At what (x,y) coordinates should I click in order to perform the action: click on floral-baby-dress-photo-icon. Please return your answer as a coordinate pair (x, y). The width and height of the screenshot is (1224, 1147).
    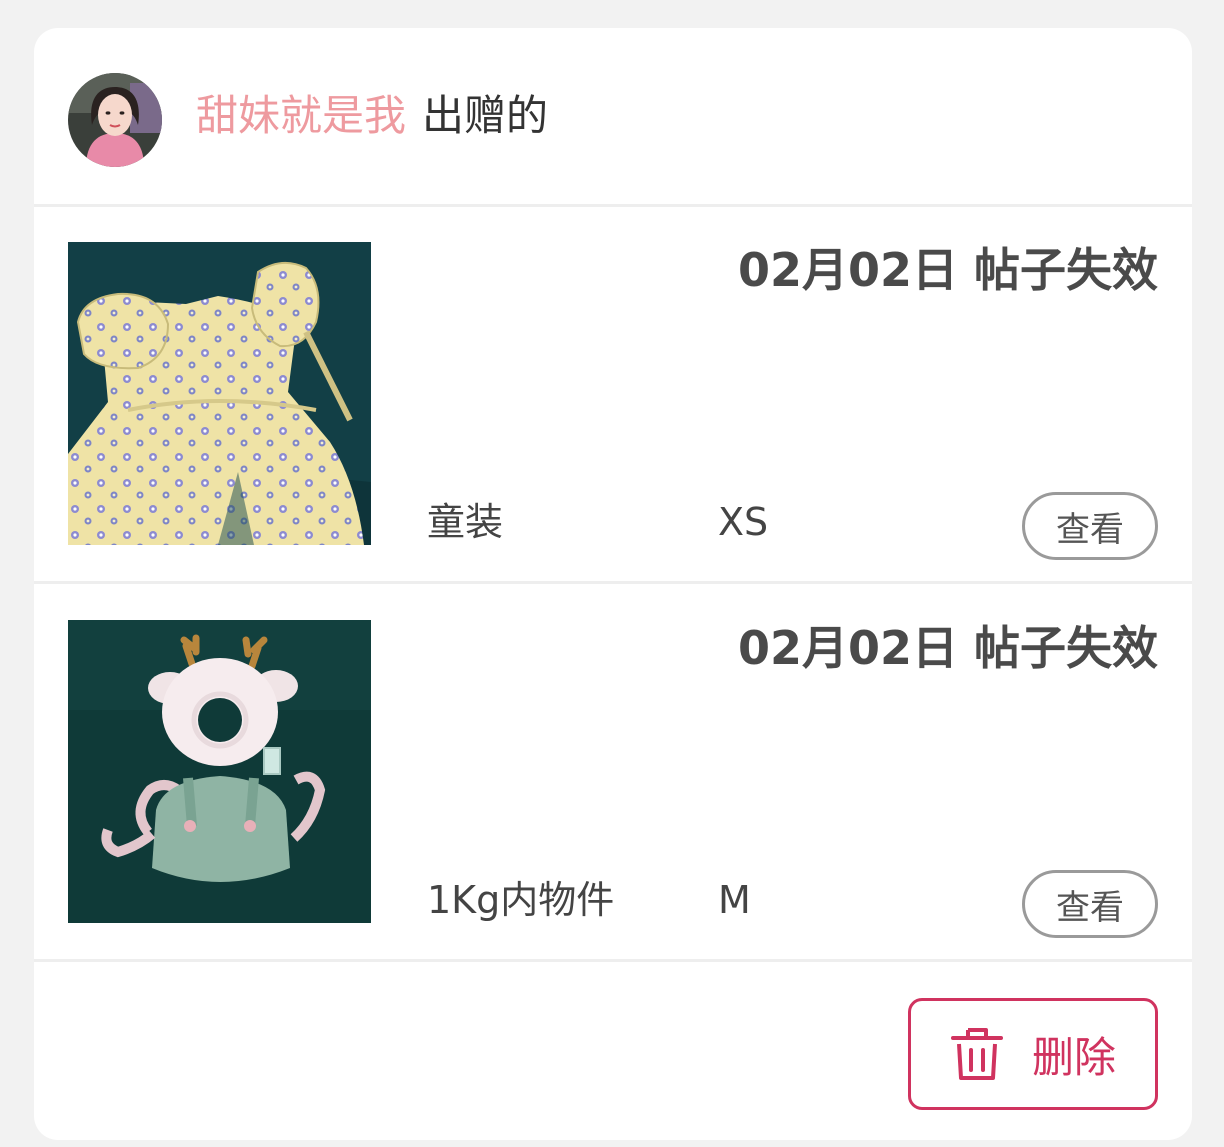
    Looking at the image, I should click on (219, 393).